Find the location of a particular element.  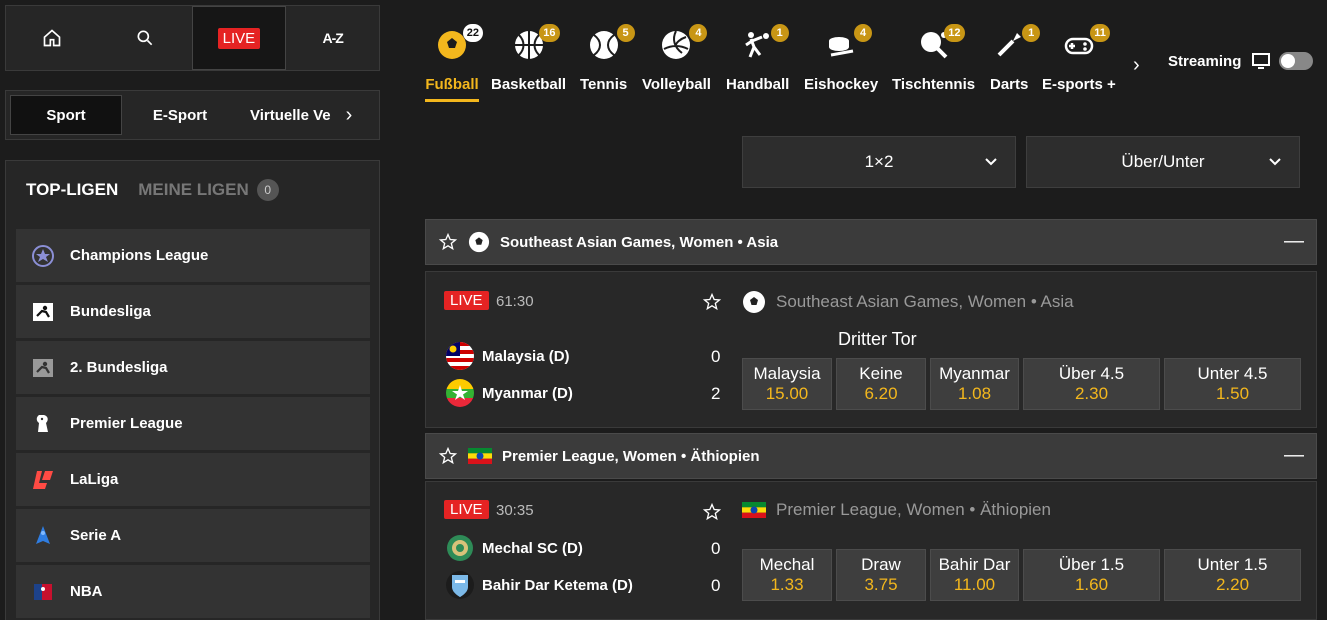

competition-name: Premier League, Women • Äthiopien is located at coordinates (913, 509).